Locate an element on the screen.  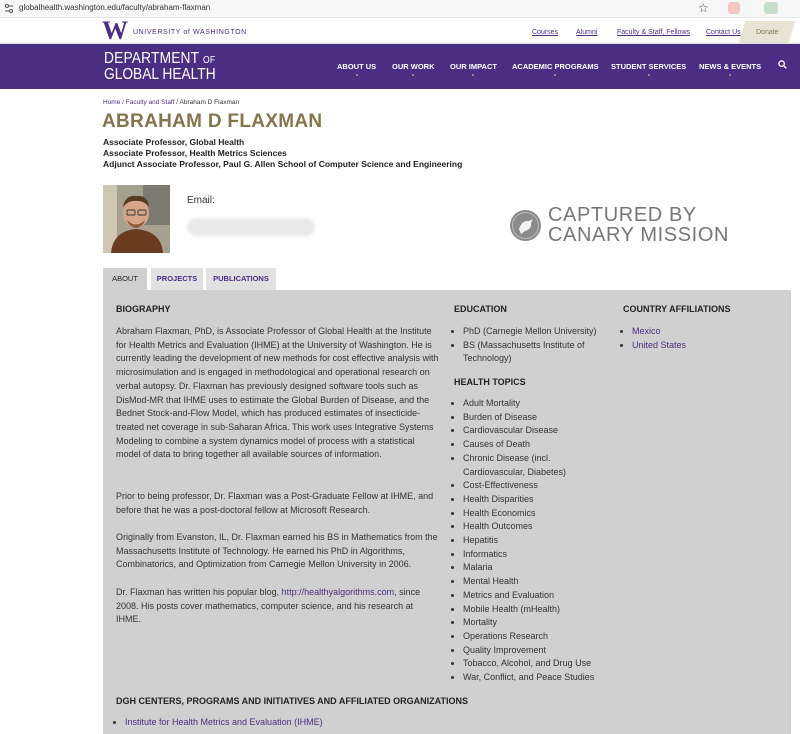
health-topic-item: Mortality is located at coordinates (538, 623).